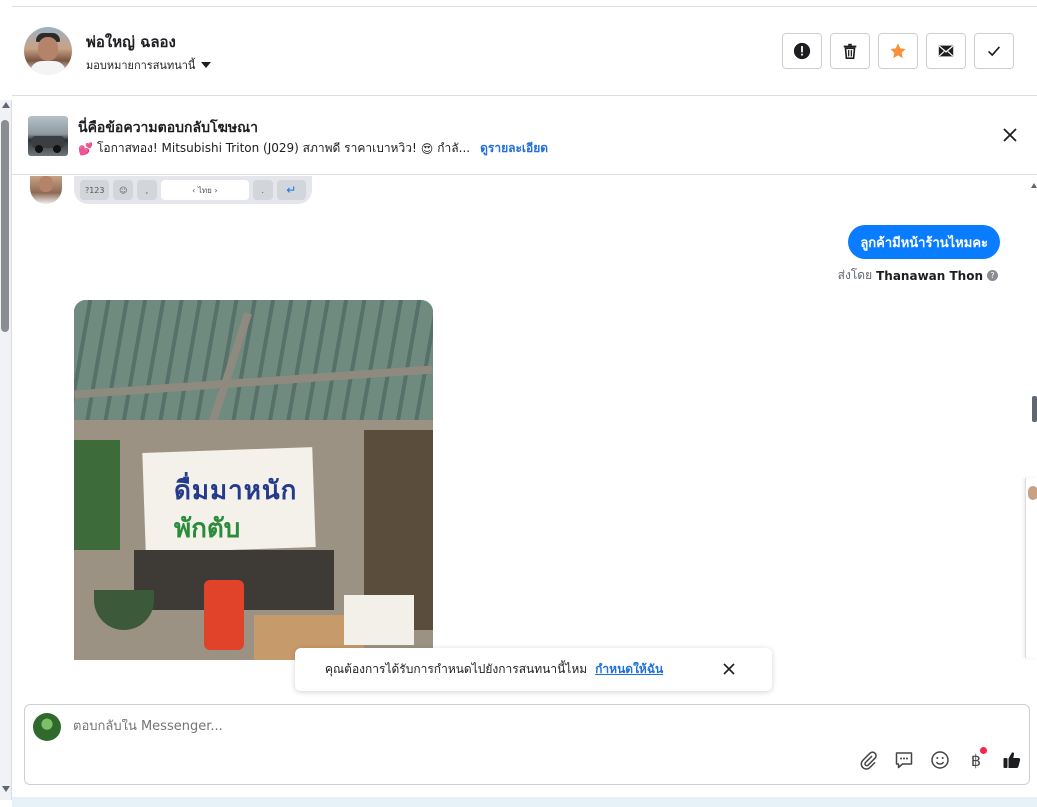  I want to click on ad-reply-title: นี่คือข้อความตอบกลับโฆษณา, so click(168, 128).